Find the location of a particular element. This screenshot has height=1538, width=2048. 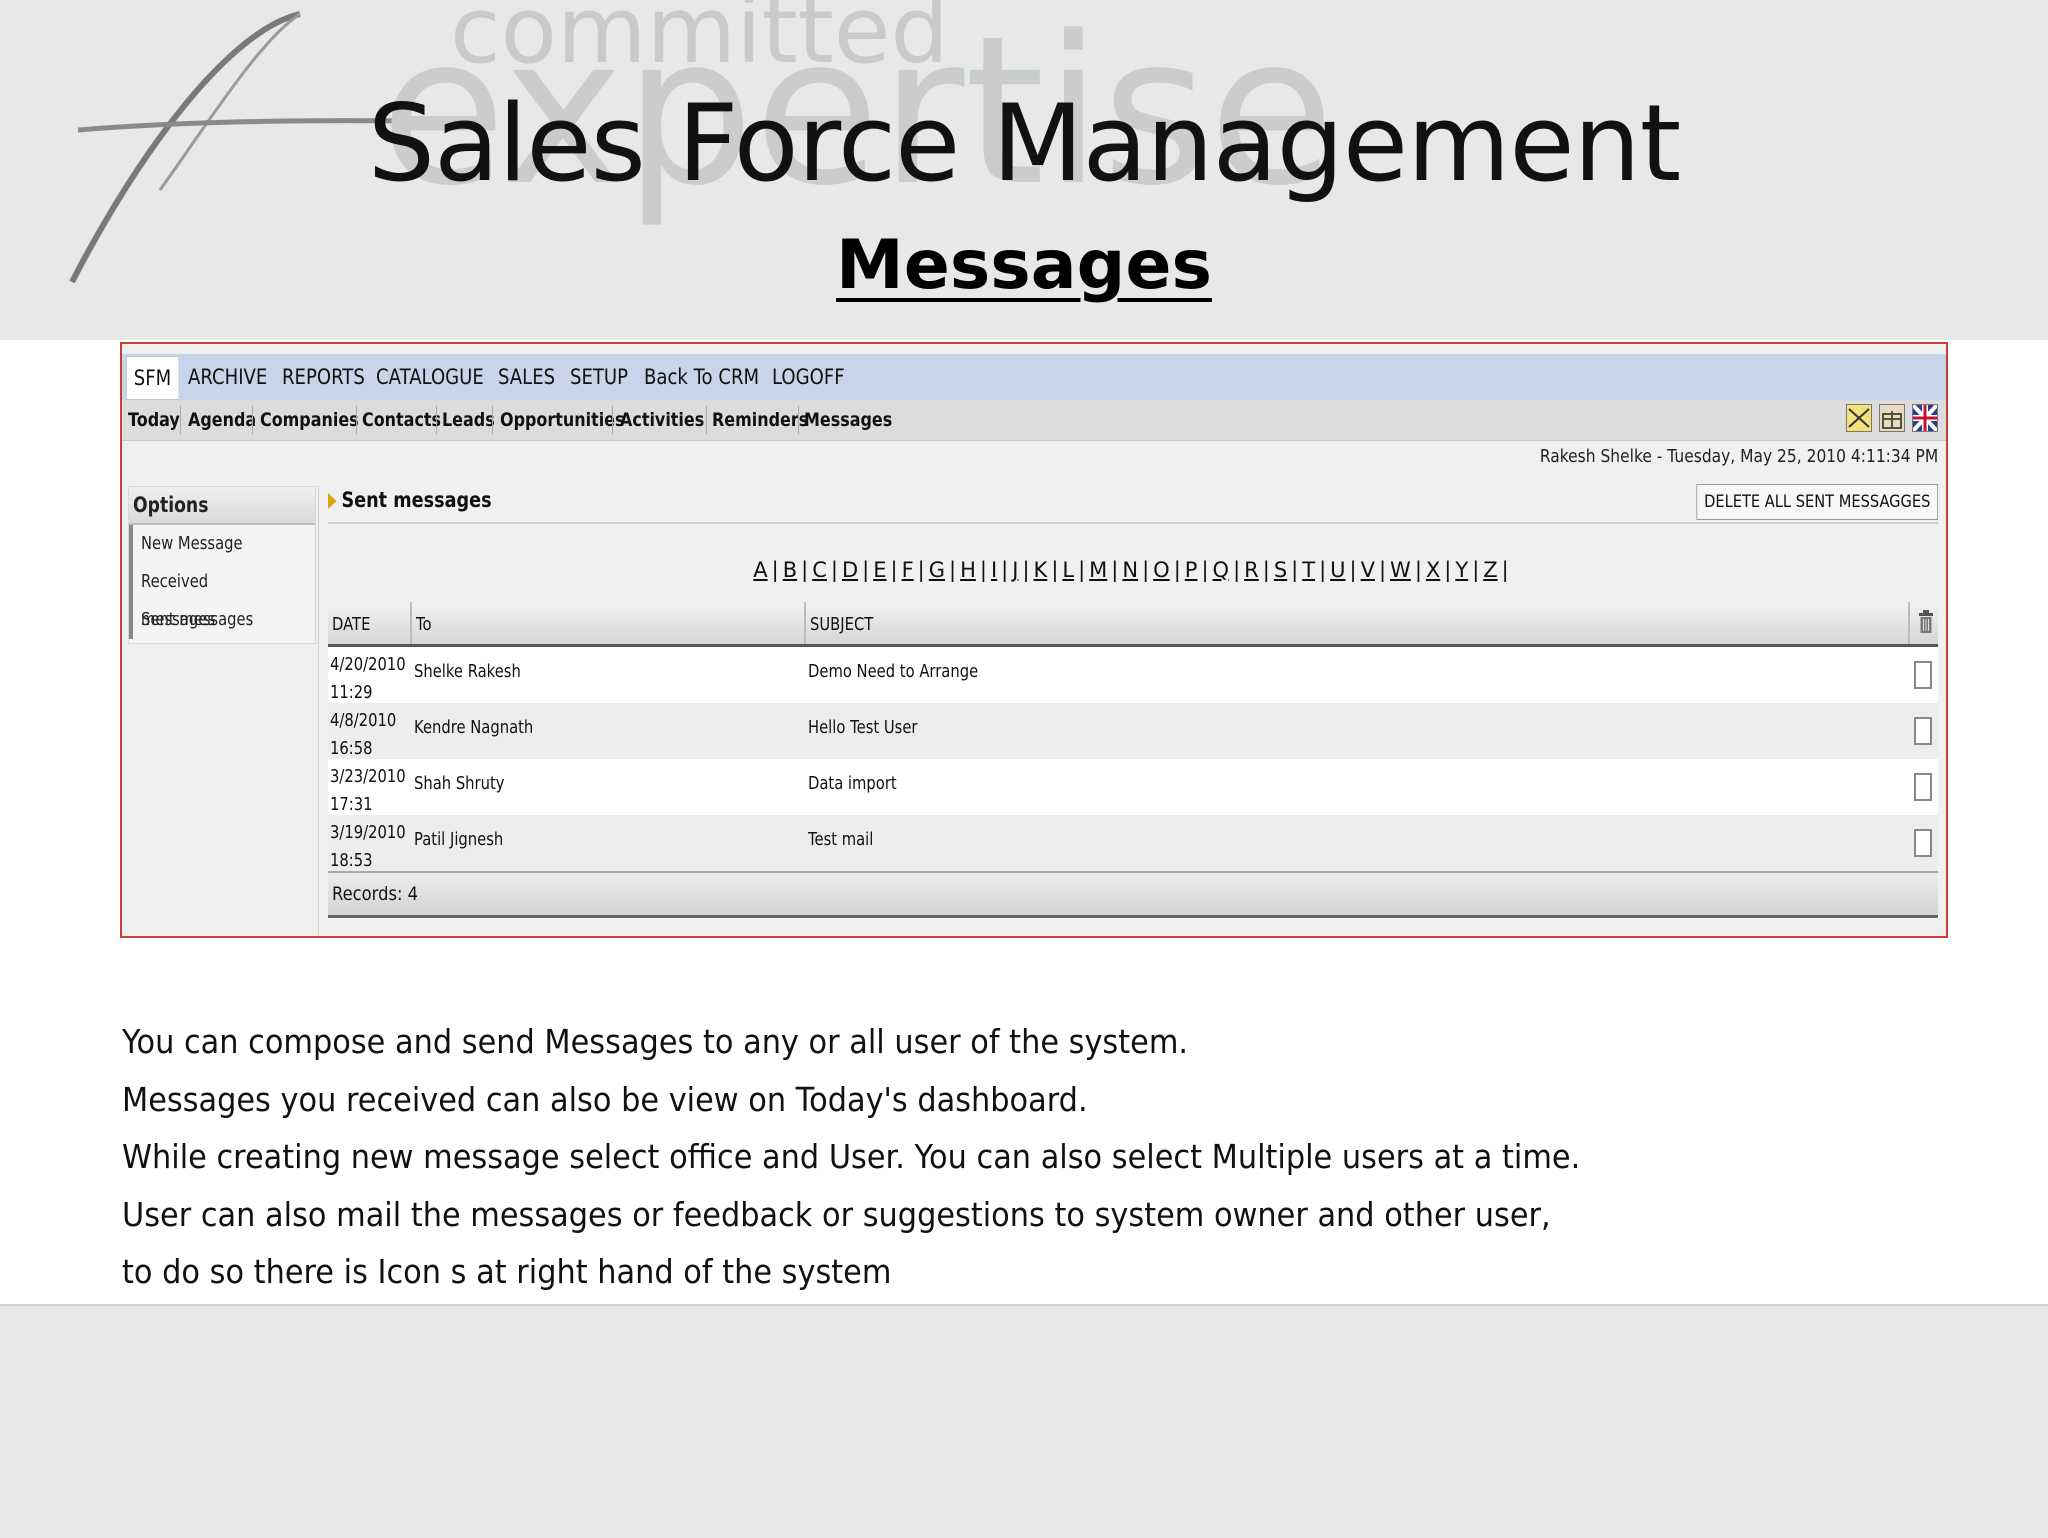

alpha-filter-o: O is located at coordinates (1161, 570).